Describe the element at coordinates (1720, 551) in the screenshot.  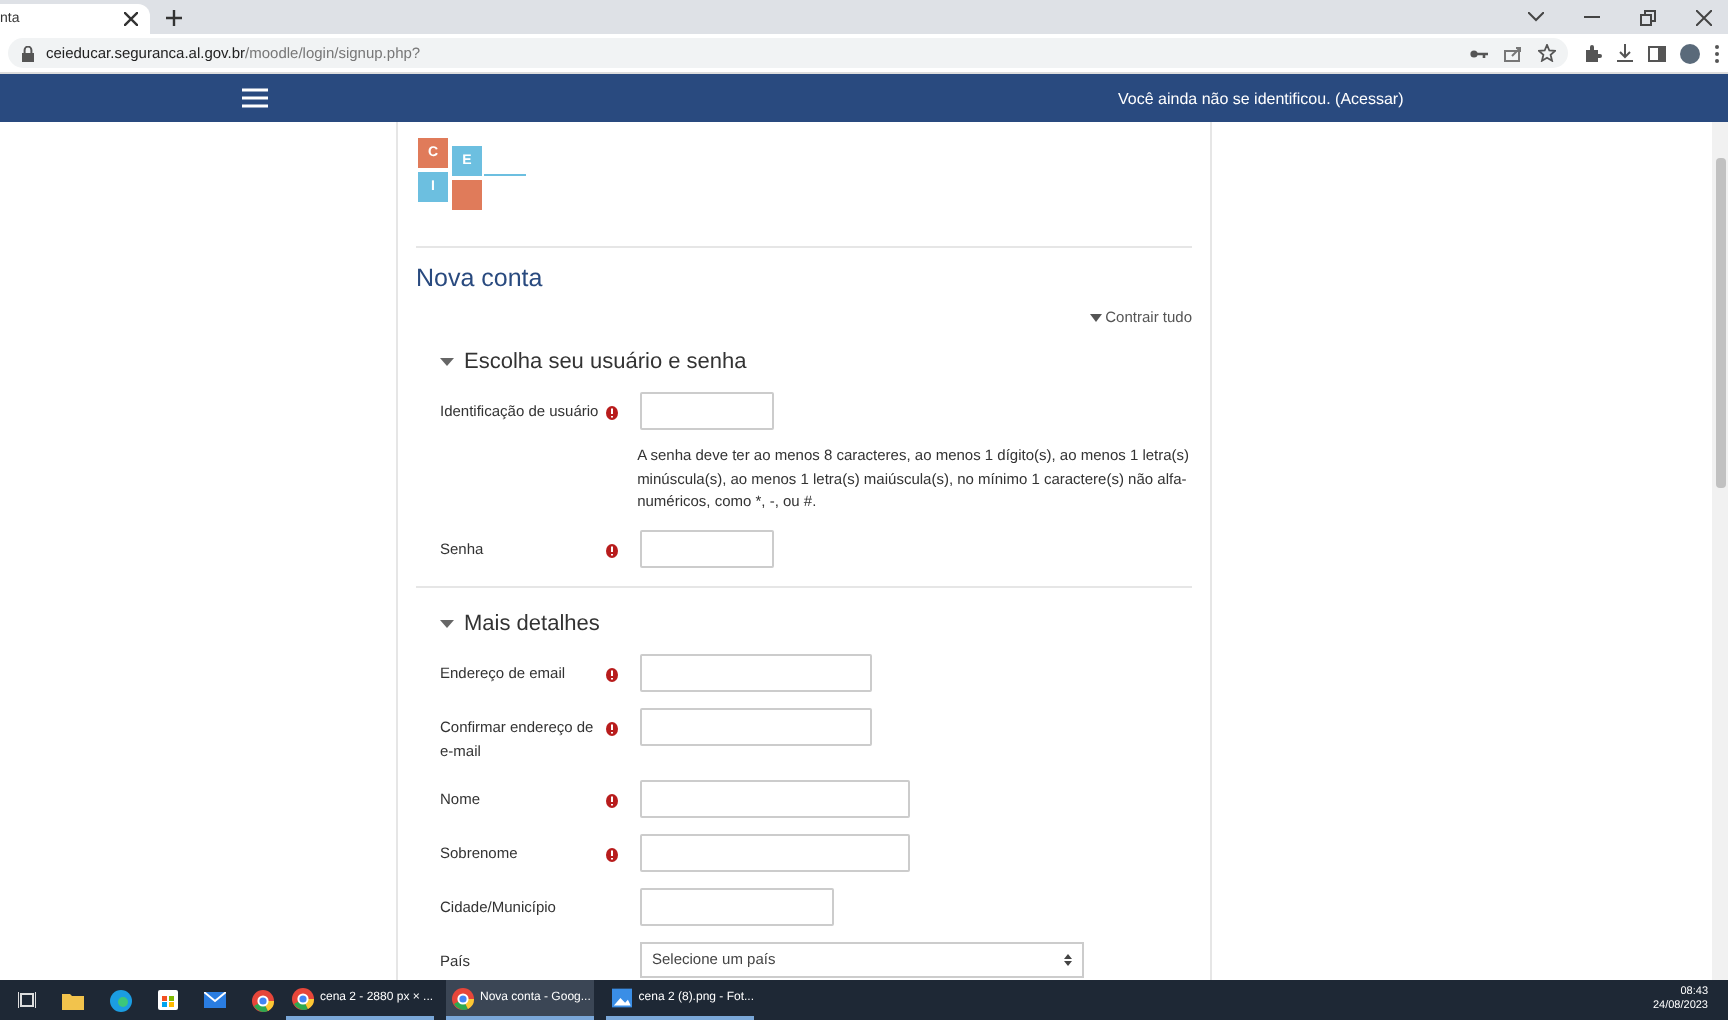
I see `scrollbar` at that location.